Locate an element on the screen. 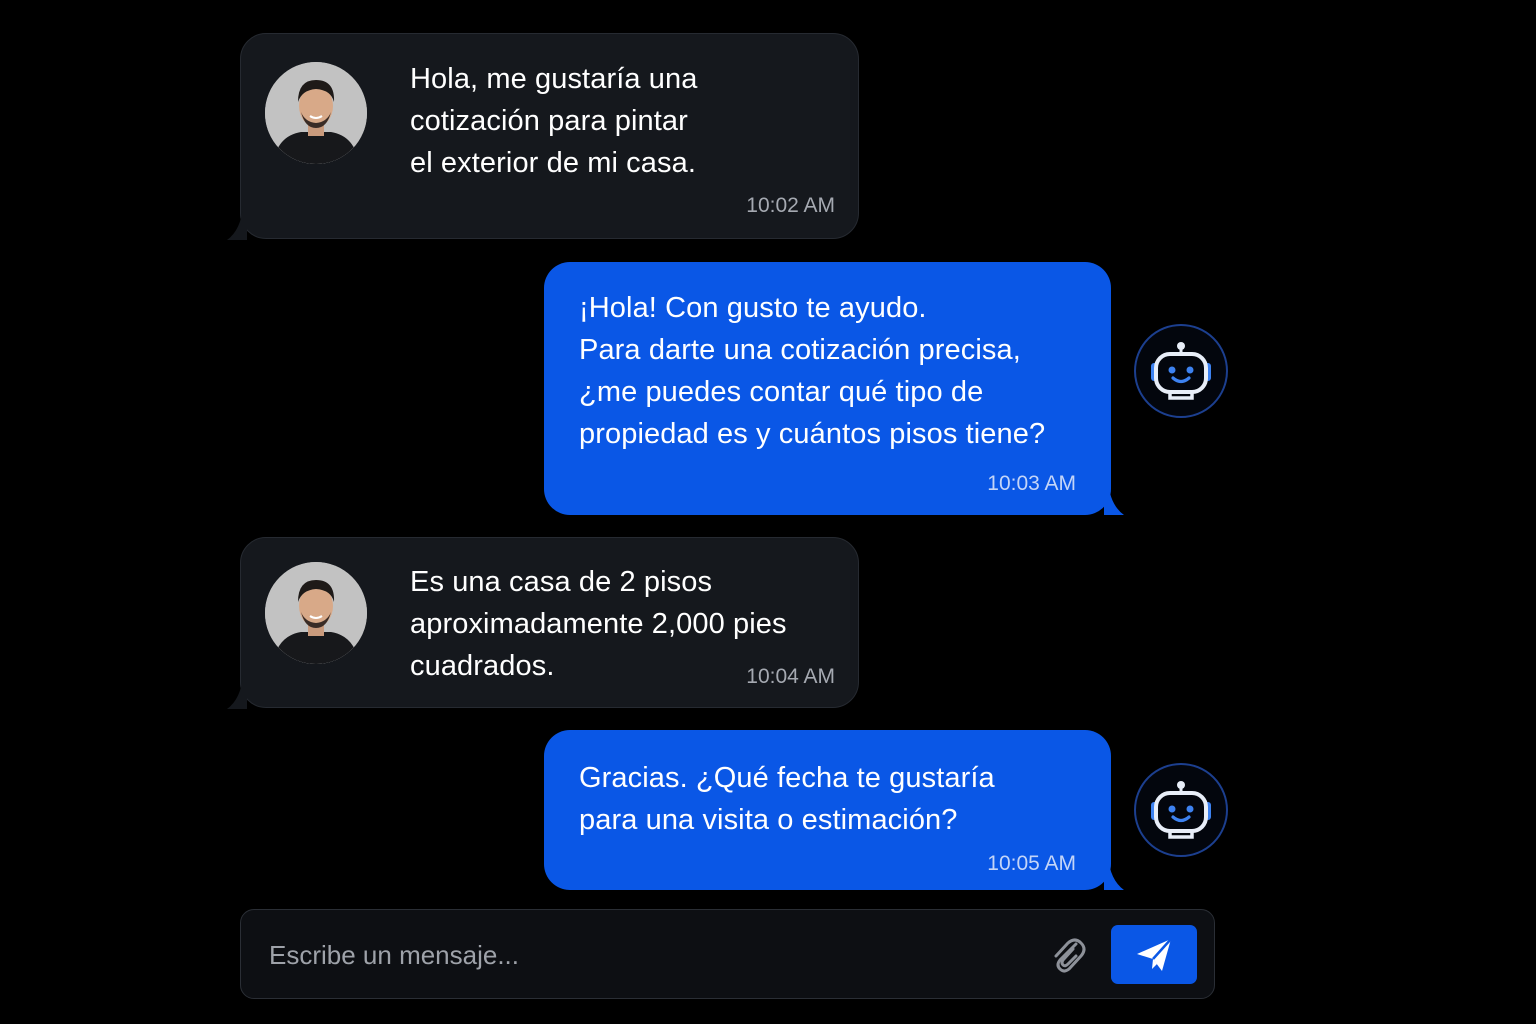  attach-button is located at coordinates (1068, 955).